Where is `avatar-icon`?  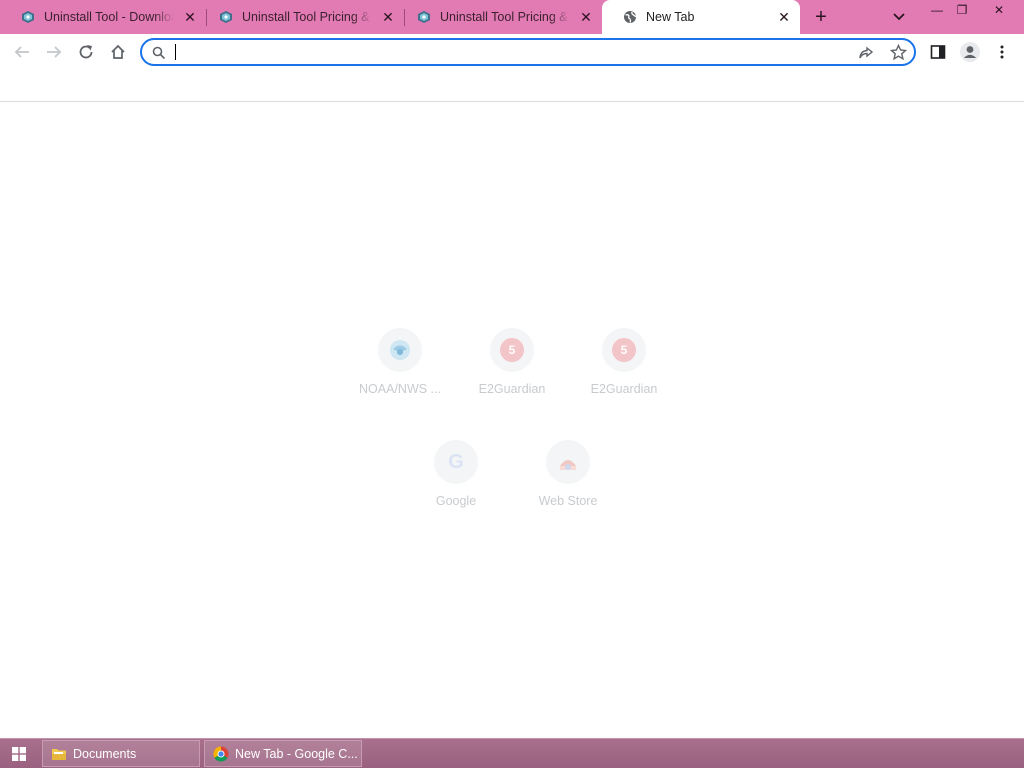 avatar-icon is located at coordinates (970, 52).